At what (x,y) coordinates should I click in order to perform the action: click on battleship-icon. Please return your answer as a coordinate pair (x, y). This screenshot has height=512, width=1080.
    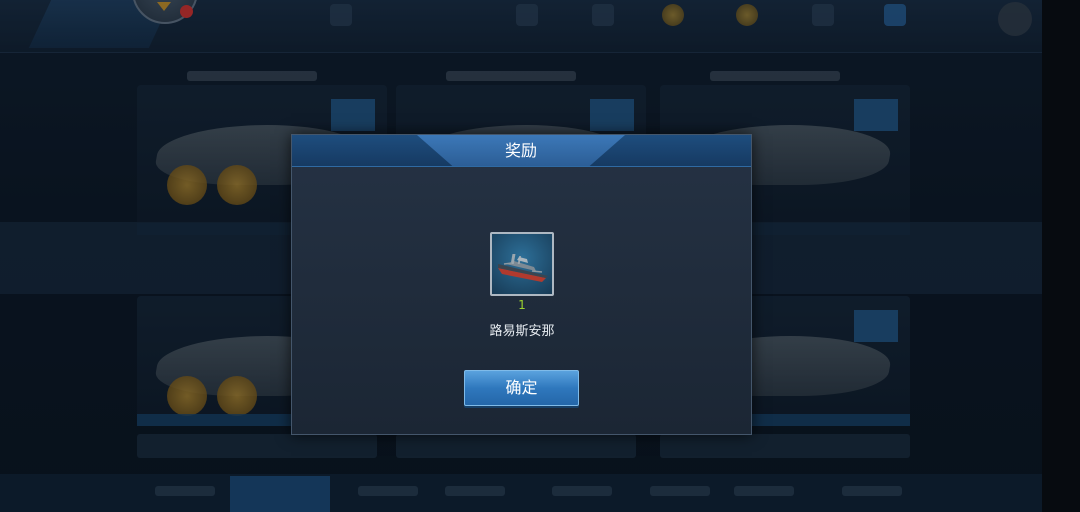
    Looking at the image, I should click on (523, 268).